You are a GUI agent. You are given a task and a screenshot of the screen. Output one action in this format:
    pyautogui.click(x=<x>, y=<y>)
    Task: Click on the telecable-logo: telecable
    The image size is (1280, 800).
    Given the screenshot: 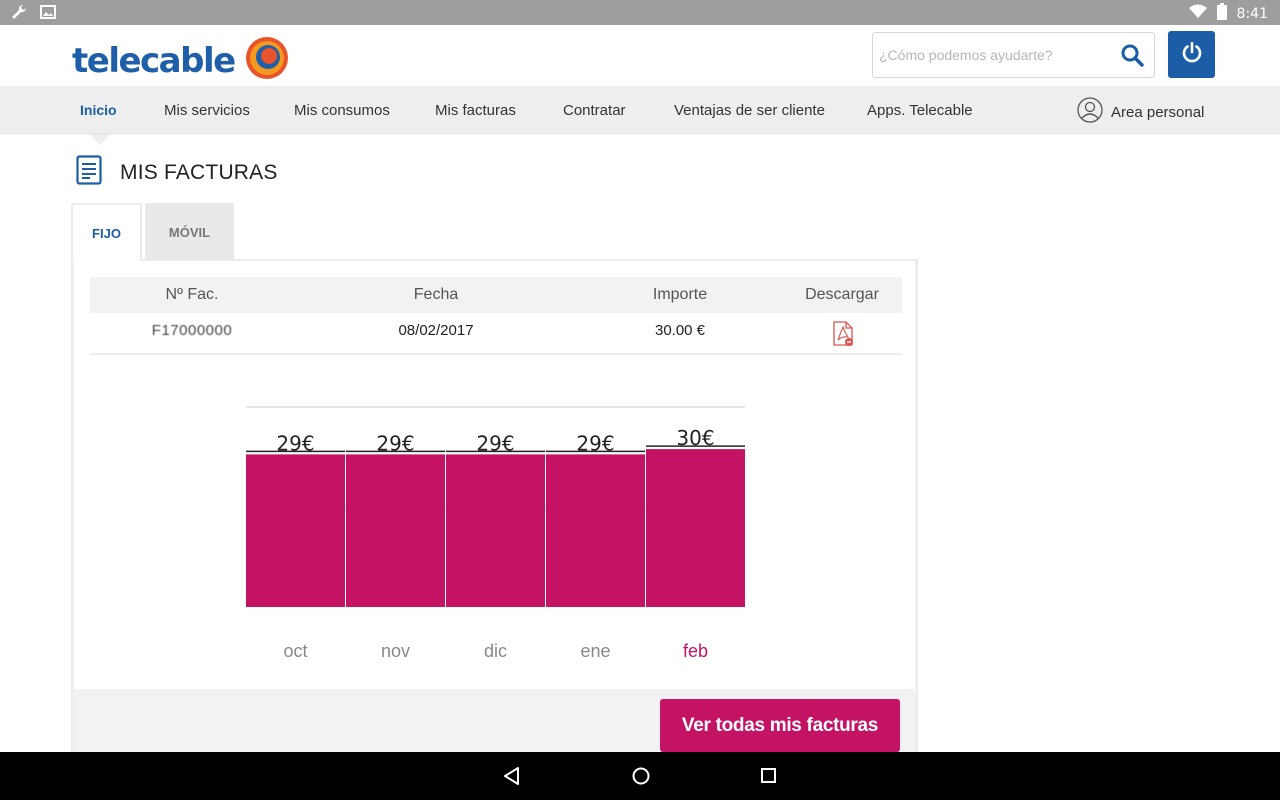 What is the action you would take?
    pyautogui.click(x=180, y=60)
    